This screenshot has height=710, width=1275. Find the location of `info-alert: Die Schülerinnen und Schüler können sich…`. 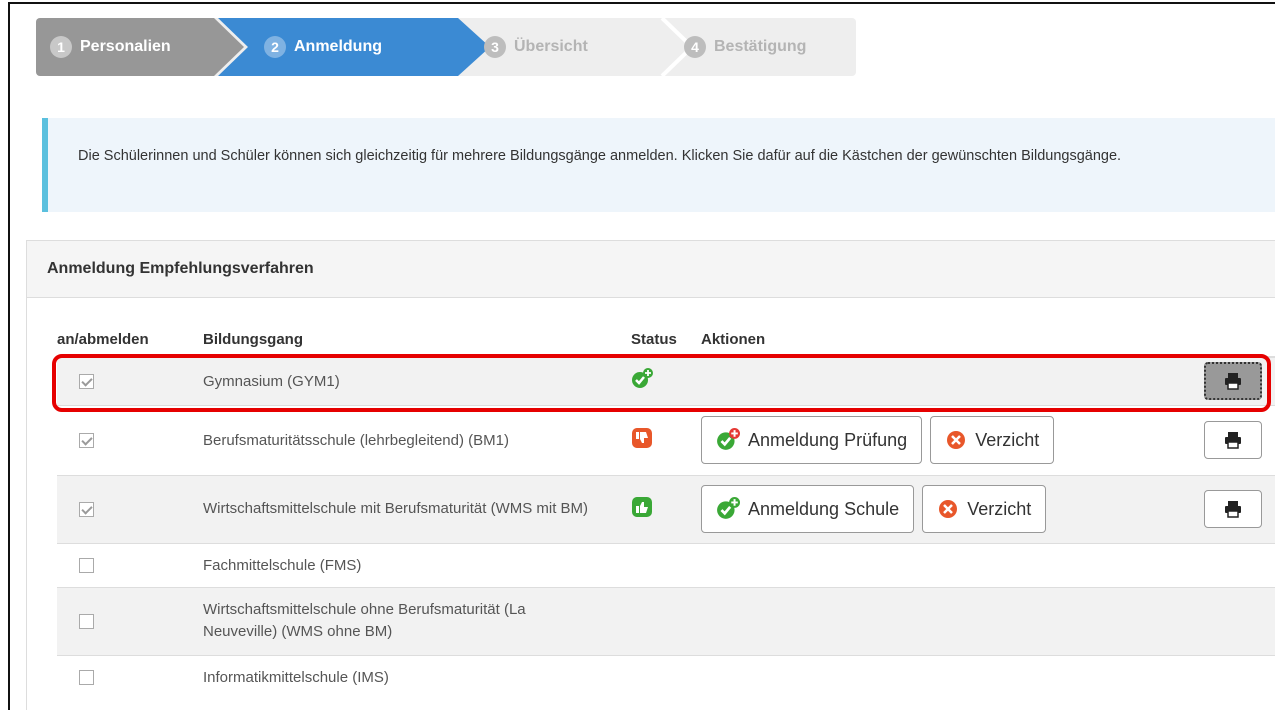

info-alert: Die Schülerinnen und Schüler können sich… is located at coordinates (658, 165).